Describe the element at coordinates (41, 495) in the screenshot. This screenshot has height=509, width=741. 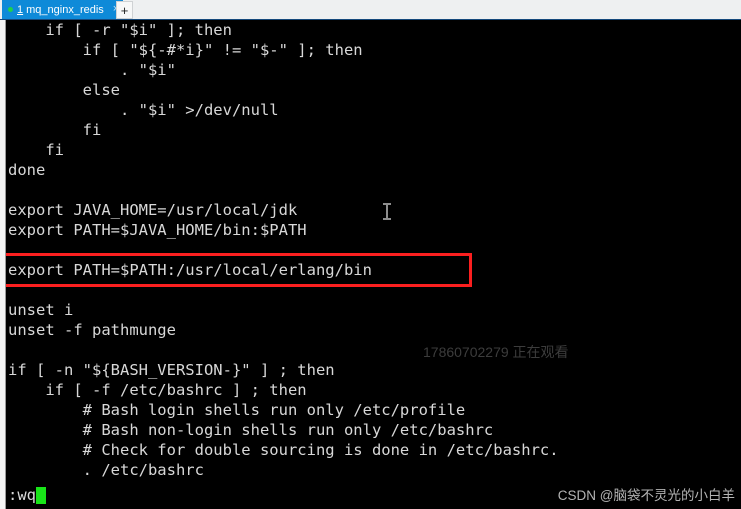
I see `block-cursor` at that location.